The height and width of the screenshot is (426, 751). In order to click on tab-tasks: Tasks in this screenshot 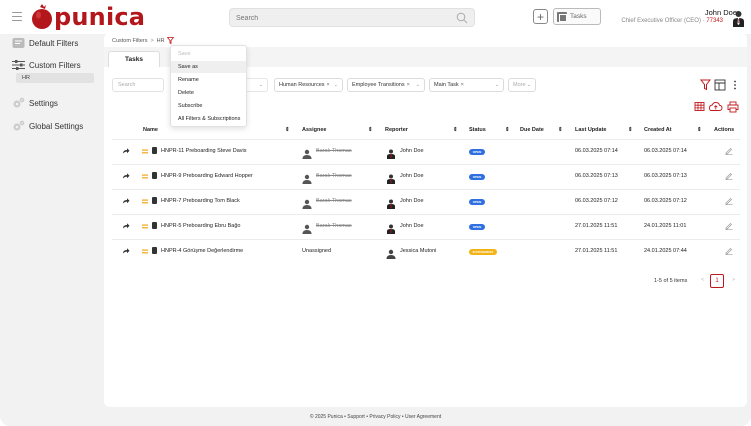, I will do `click(134, 59)`.